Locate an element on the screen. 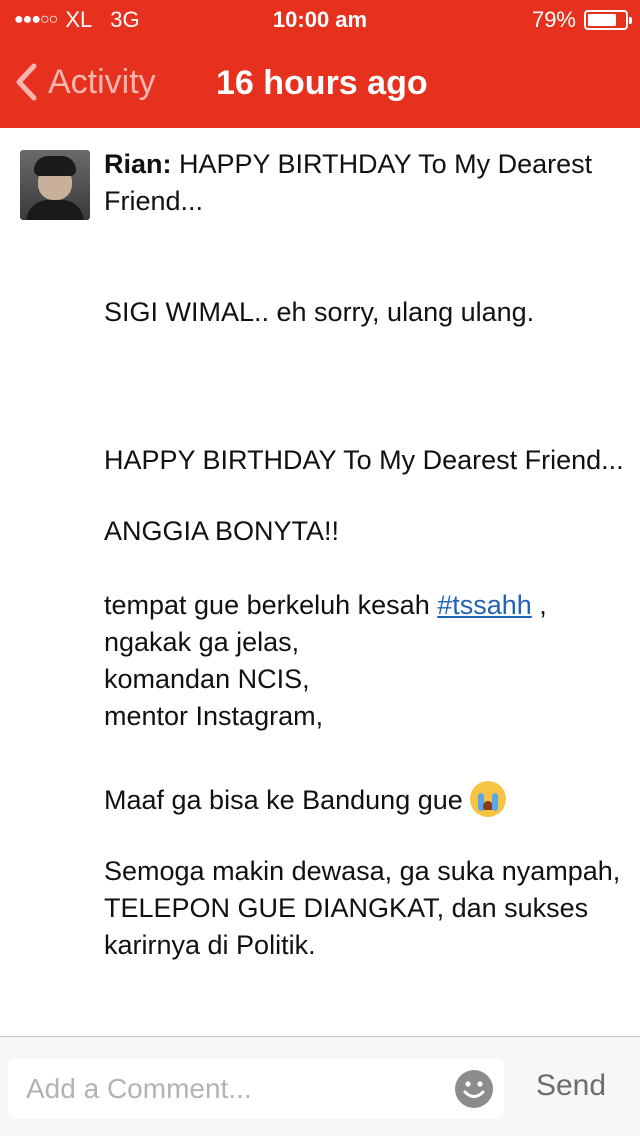  carrier-name: XL is located at coordinates (79, 19).